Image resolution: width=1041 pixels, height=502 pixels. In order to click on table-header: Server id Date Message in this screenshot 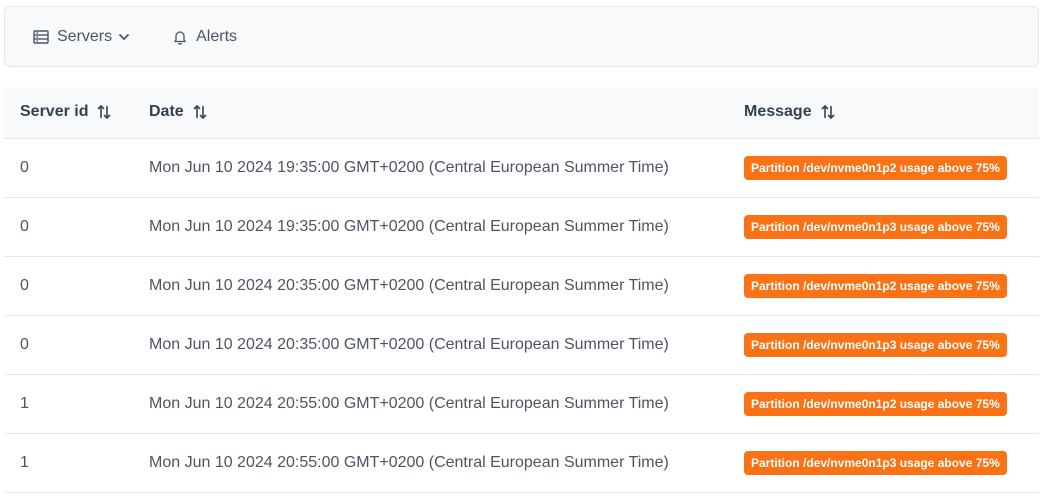, I will do `click(521, 112)`.